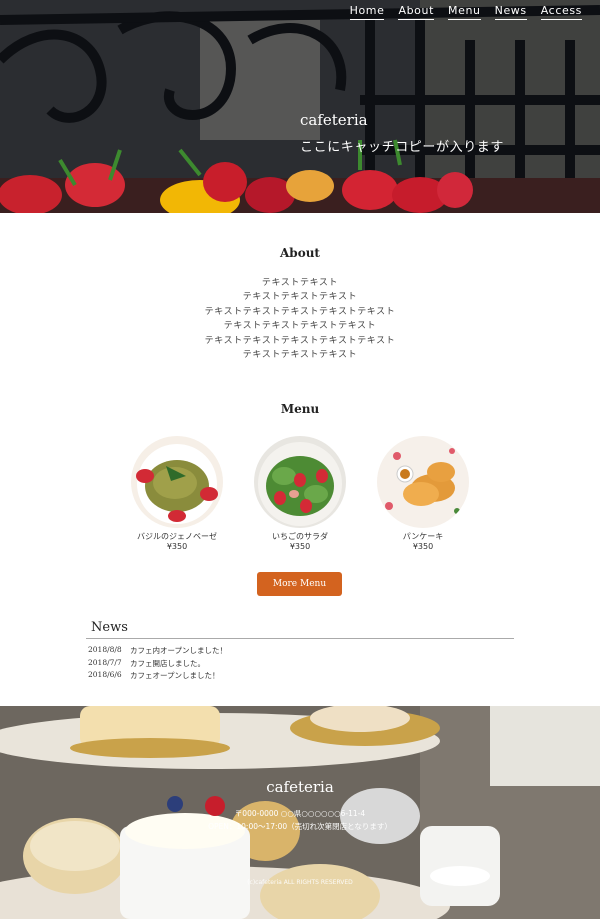  What do you see at coordinates (299, 584) in the screenshot?
I see `more-menu-button: More Menu` at bounding box center [299, 584].